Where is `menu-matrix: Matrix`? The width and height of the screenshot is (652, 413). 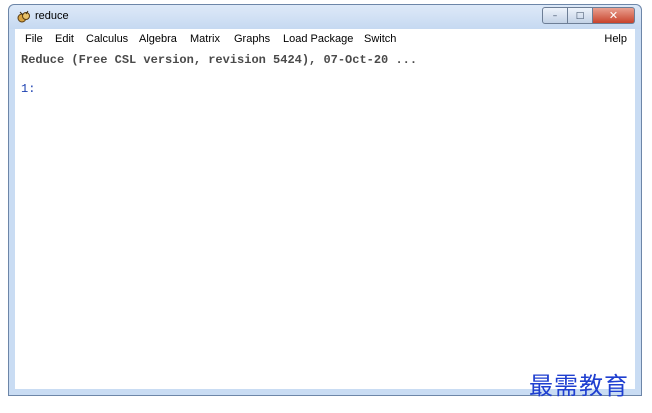 menu-matrix: Matrix is located at coordinates (205, 39).